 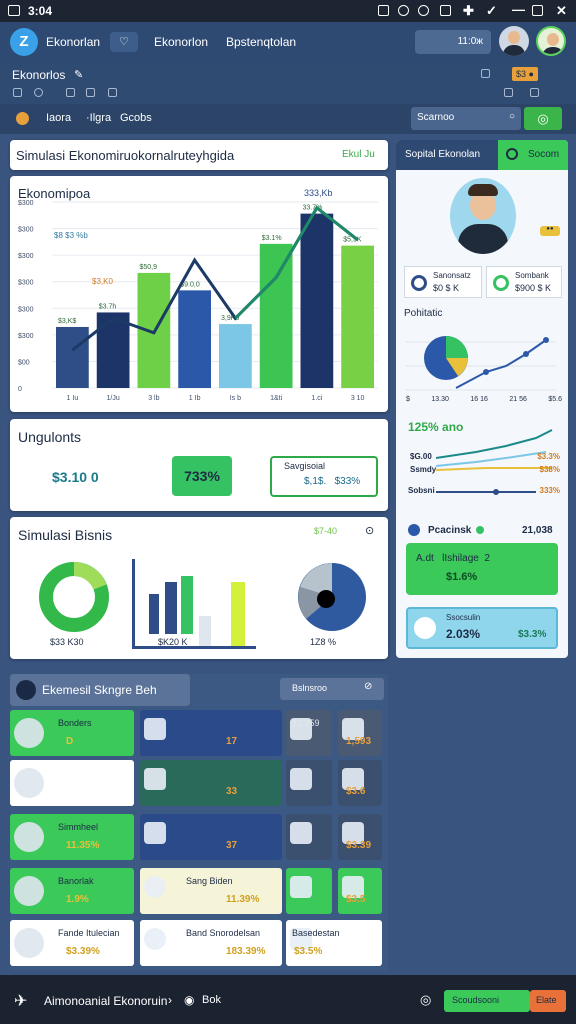 What do you see at coordinates (261, 42) in the screenshot?
I see `nav-link-2: Bpstenqtolan` at bounding box center [261, 42].